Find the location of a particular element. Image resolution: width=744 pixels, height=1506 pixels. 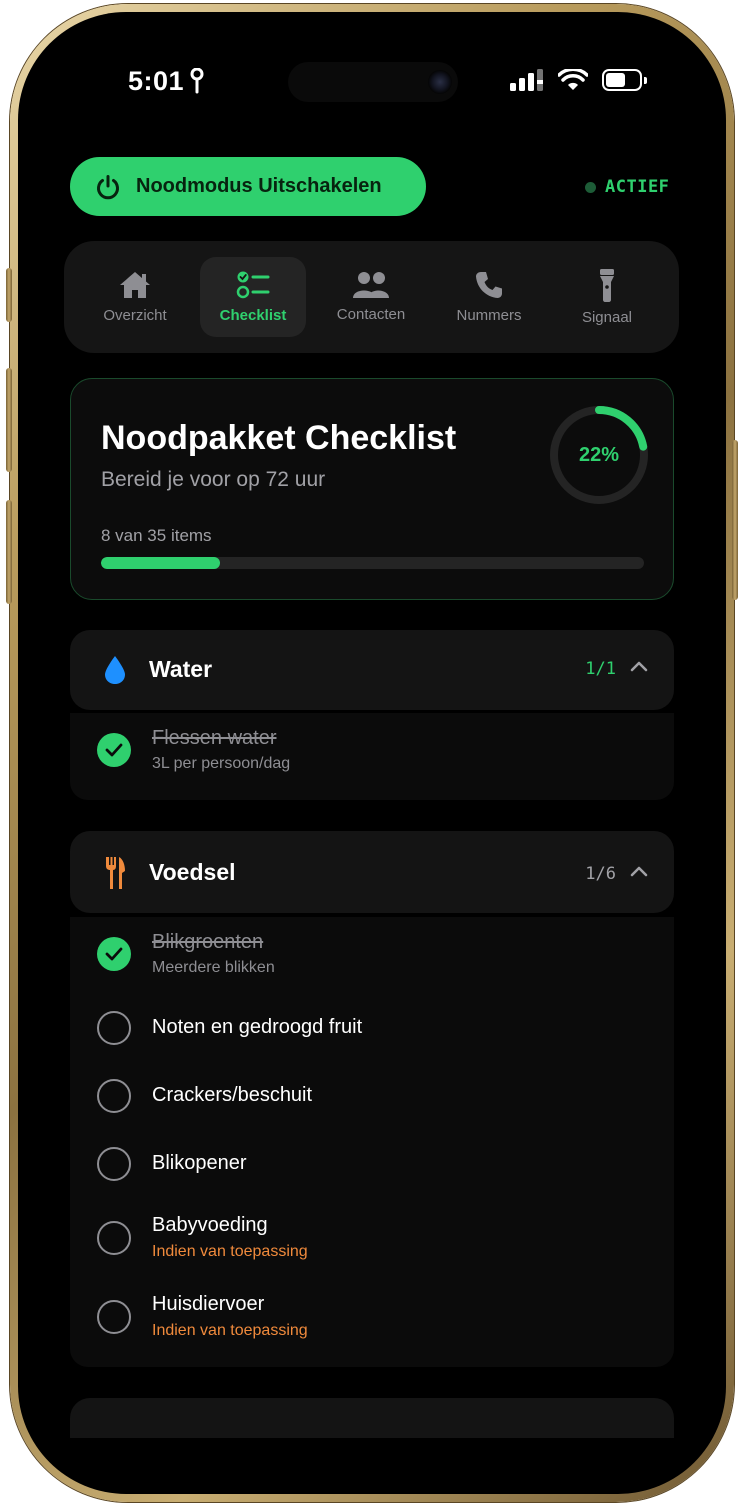

tab-label: Checklist is located at coordinates (253, 315).